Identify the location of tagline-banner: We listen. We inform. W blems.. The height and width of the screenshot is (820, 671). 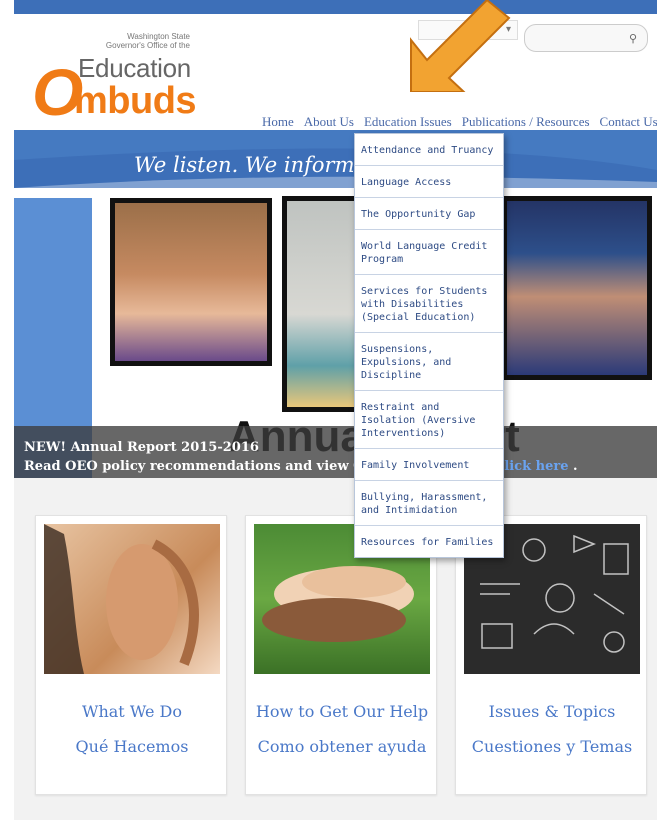
(335, 159).